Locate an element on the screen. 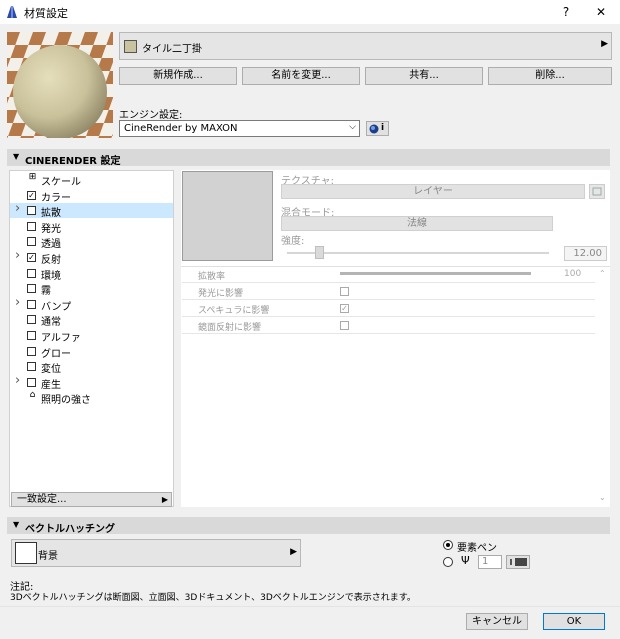 The image size is (620, 639). channel-item: › 拡散 is located at coordinates (91, 210).